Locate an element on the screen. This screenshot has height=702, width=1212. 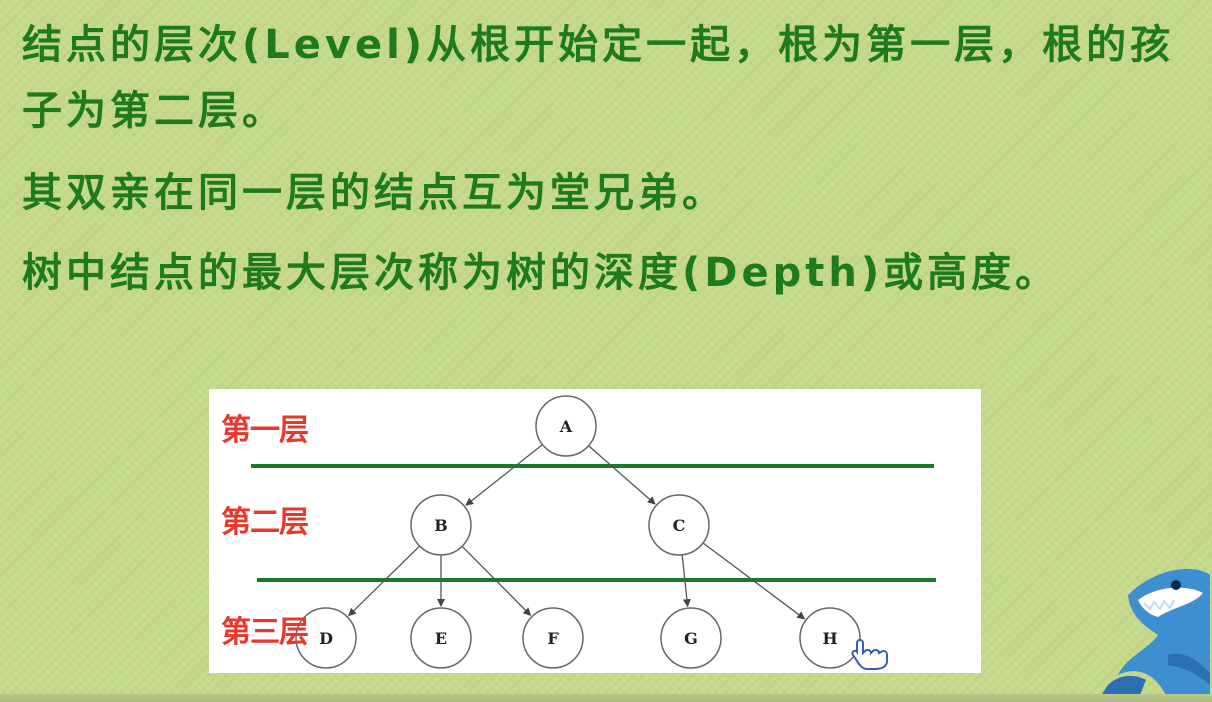
tree-node-label: D is located at coordinates (326, 638).